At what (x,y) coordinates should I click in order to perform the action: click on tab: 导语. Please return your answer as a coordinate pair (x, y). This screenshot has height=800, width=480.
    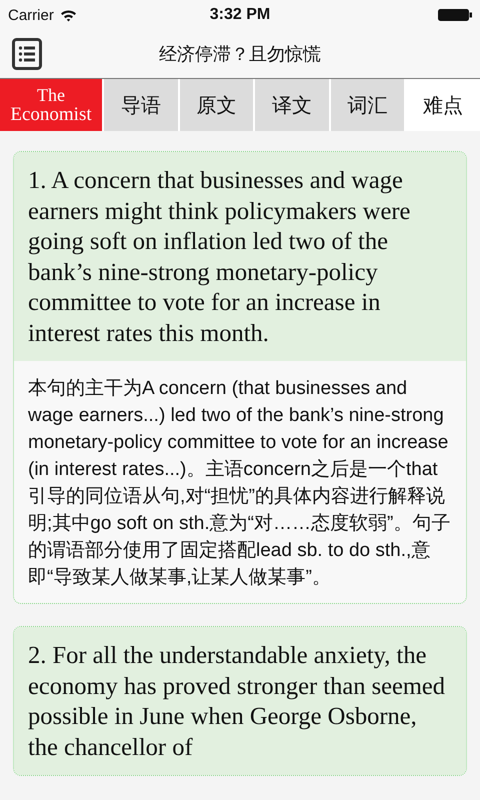
    Looking at the image, I should click on (140, 105).